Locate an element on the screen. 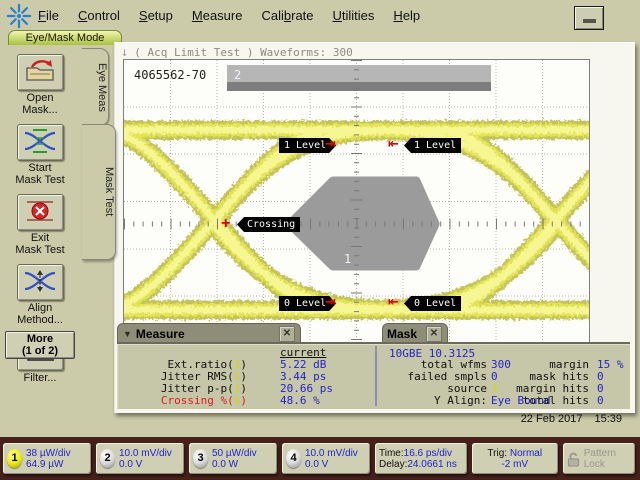 The width and height of the screenshot is (640, 480). start-mask-test-button is located at coordinates (40, 142).